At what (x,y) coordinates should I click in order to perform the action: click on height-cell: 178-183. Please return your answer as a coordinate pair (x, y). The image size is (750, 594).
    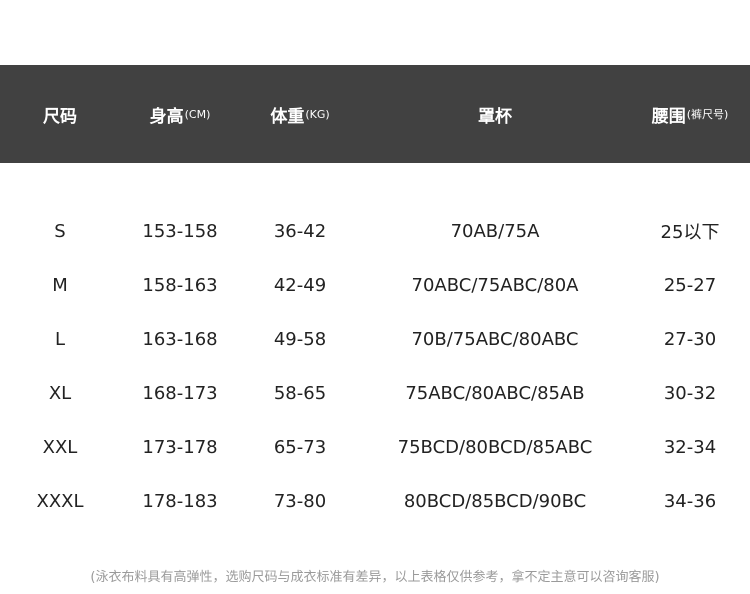
    Looking at the image, I should click on (180, 501).